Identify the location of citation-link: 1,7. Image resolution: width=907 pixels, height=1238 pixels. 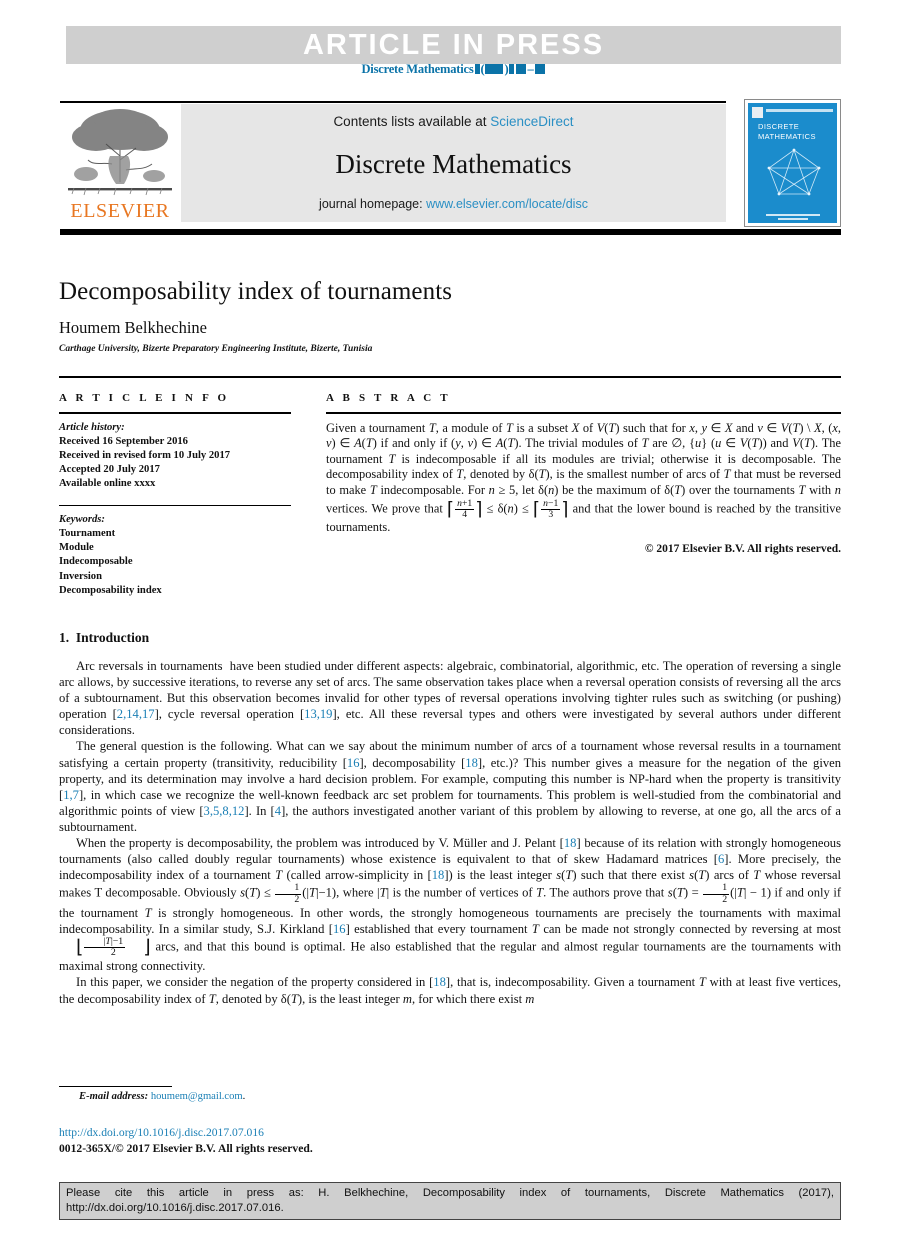
(71, 795).